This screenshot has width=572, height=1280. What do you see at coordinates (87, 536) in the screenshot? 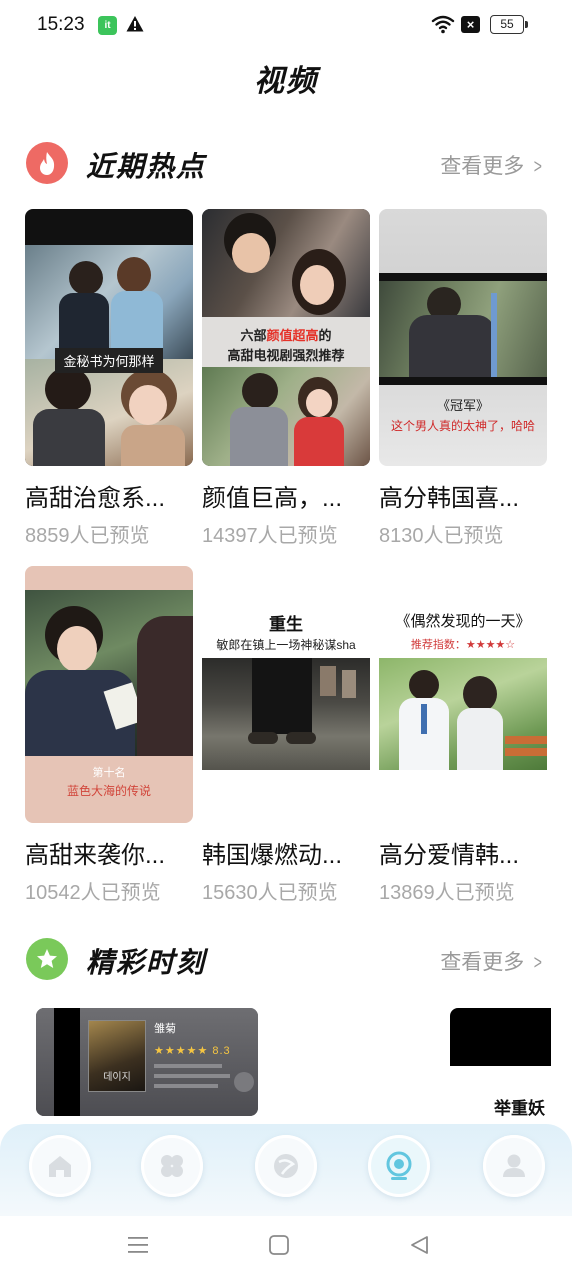
I see `video-view-count: 8859人已预览` at bounding box center [87, 536].